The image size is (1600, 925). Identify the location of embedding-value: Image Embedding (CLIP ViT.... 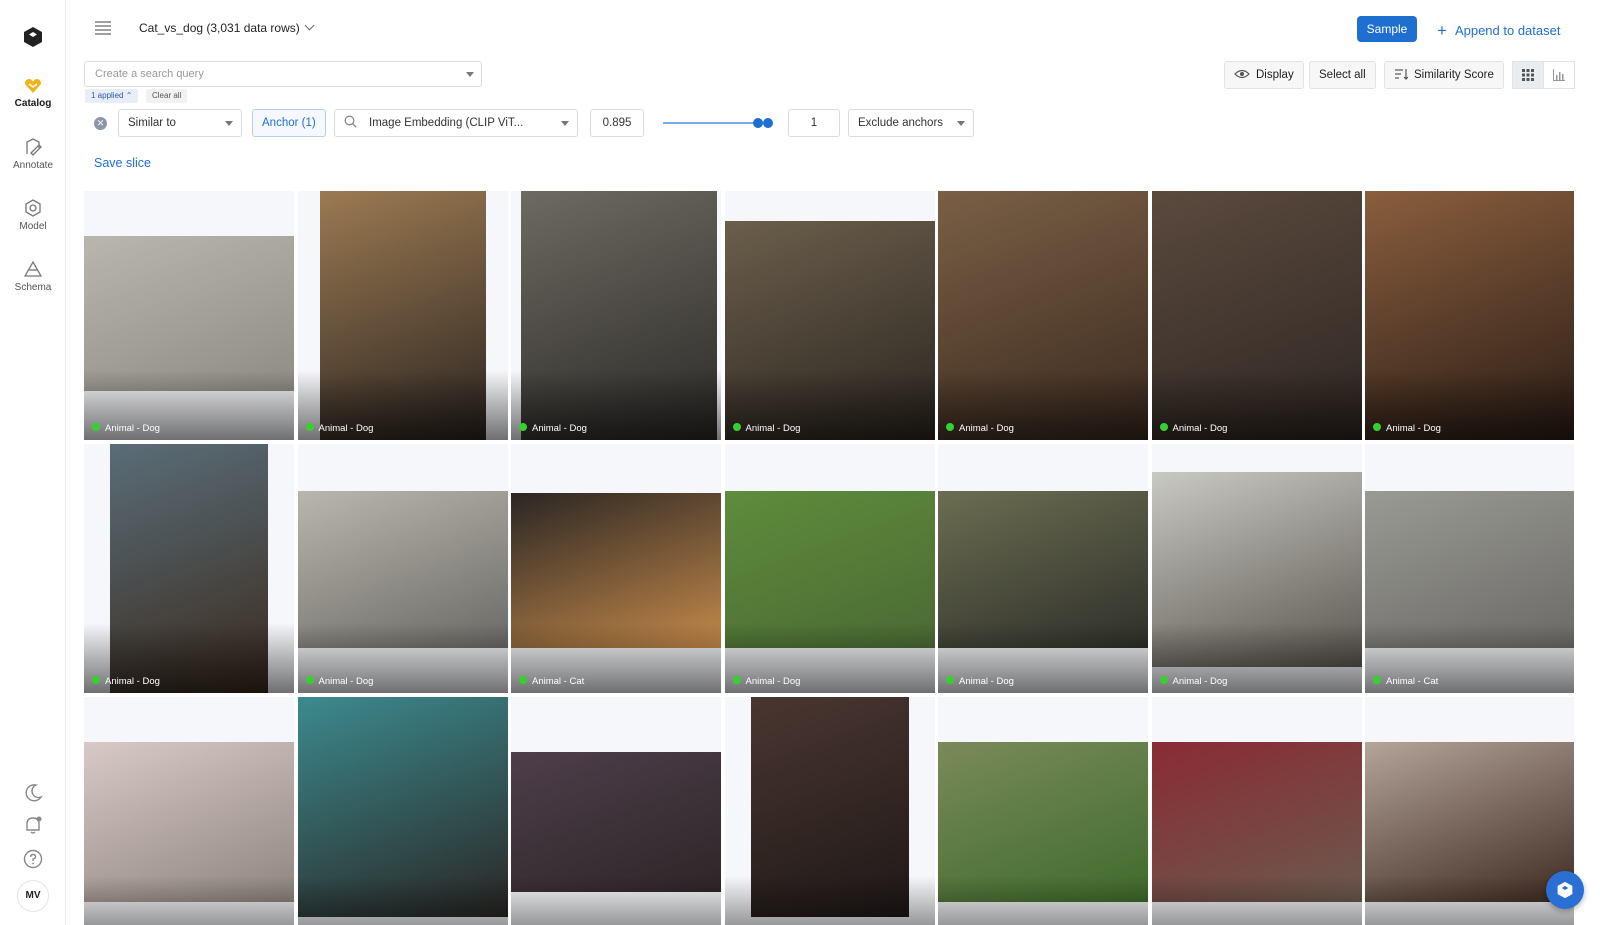
(446, 123).